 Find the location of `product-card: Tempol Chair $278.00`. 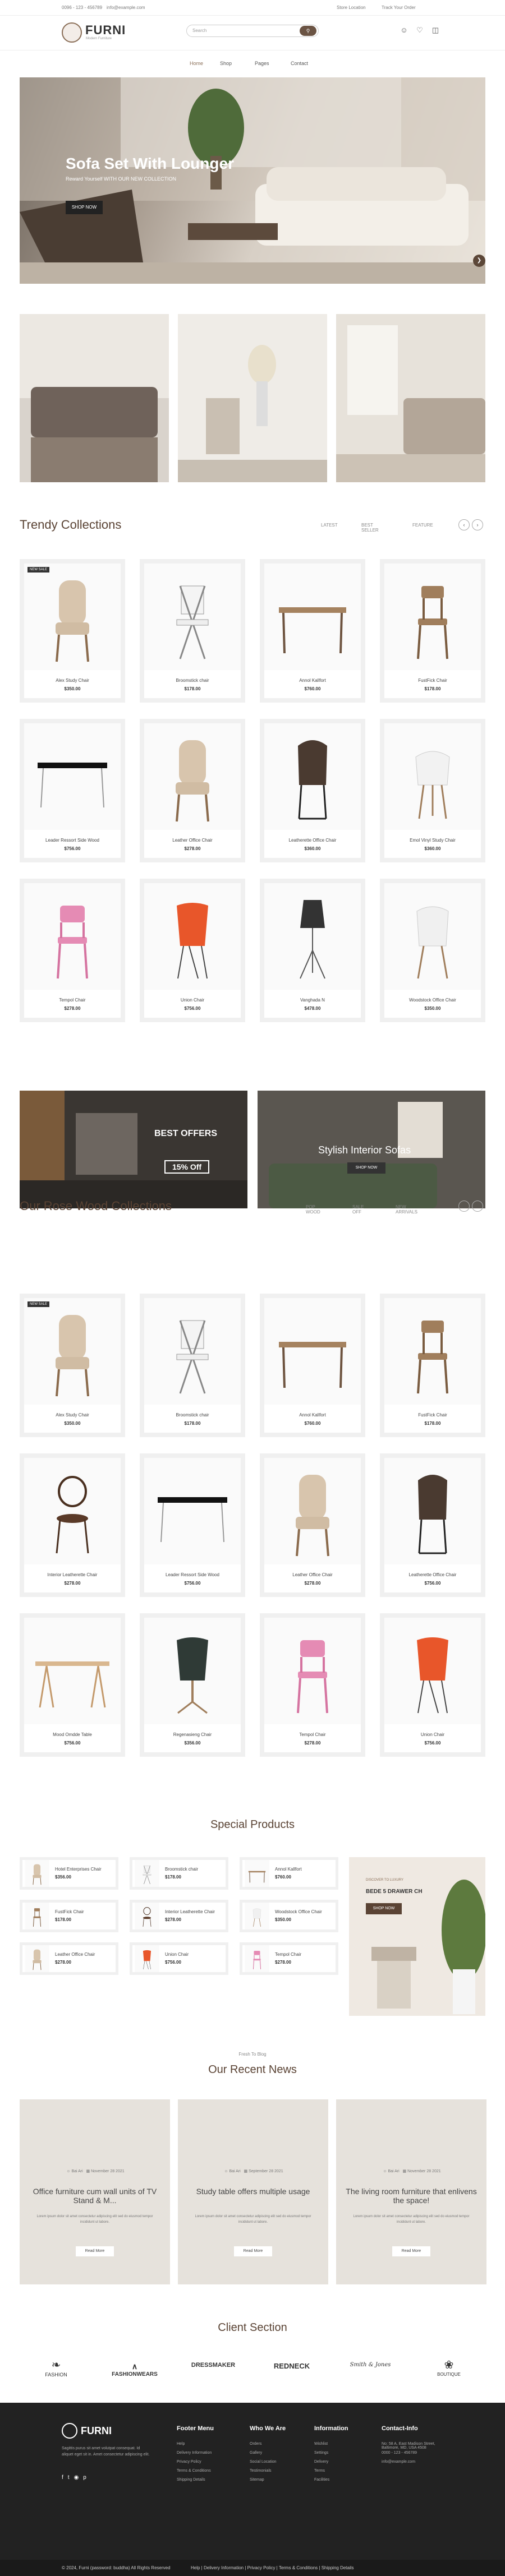

product-card: Tempol Chair $278.00 is located at coordinates (73, 951).